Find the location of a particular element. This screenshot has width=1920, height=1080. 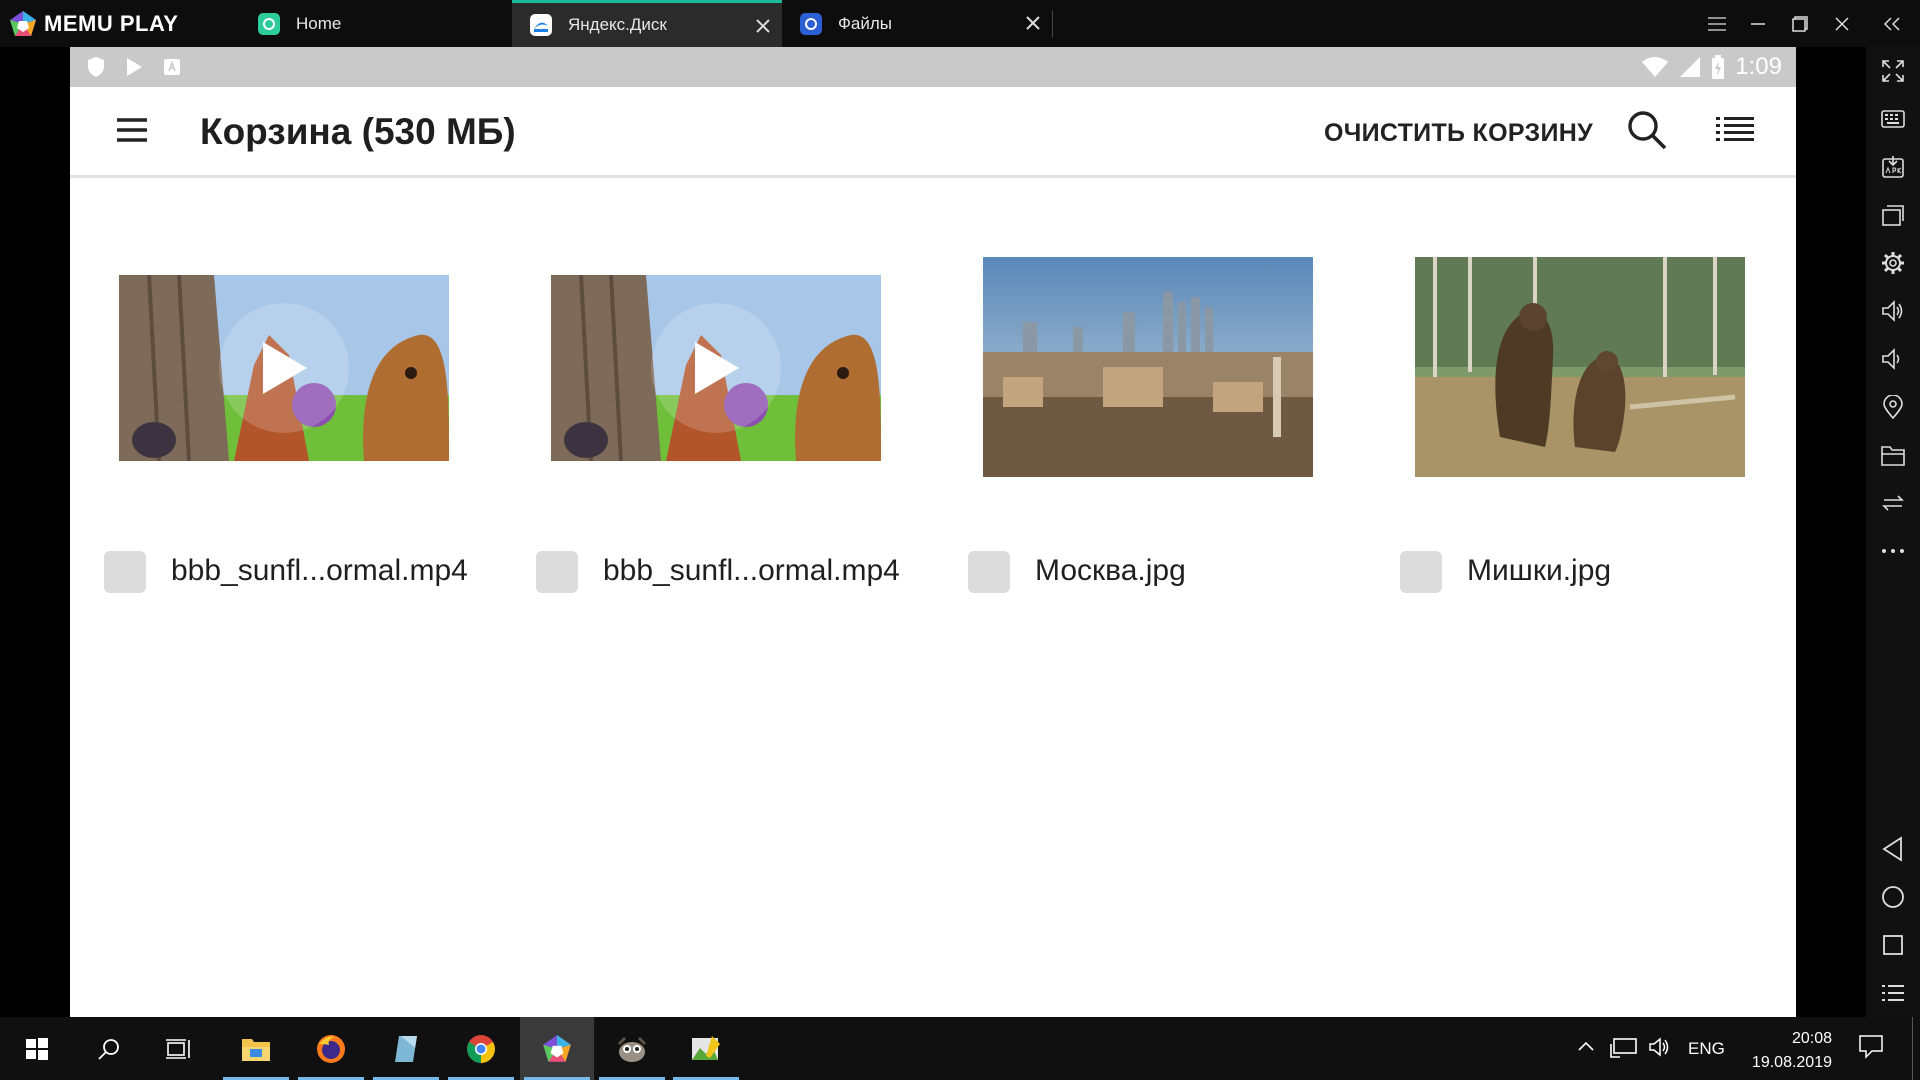

settings-button is located at coordinates (1893, 263).